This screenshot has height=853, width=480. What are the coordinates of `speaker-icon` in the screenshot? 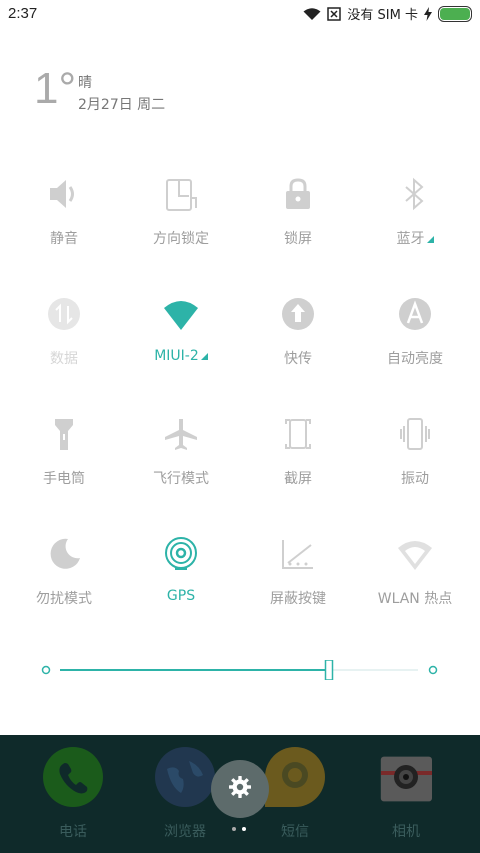 It's located at (64, 194).